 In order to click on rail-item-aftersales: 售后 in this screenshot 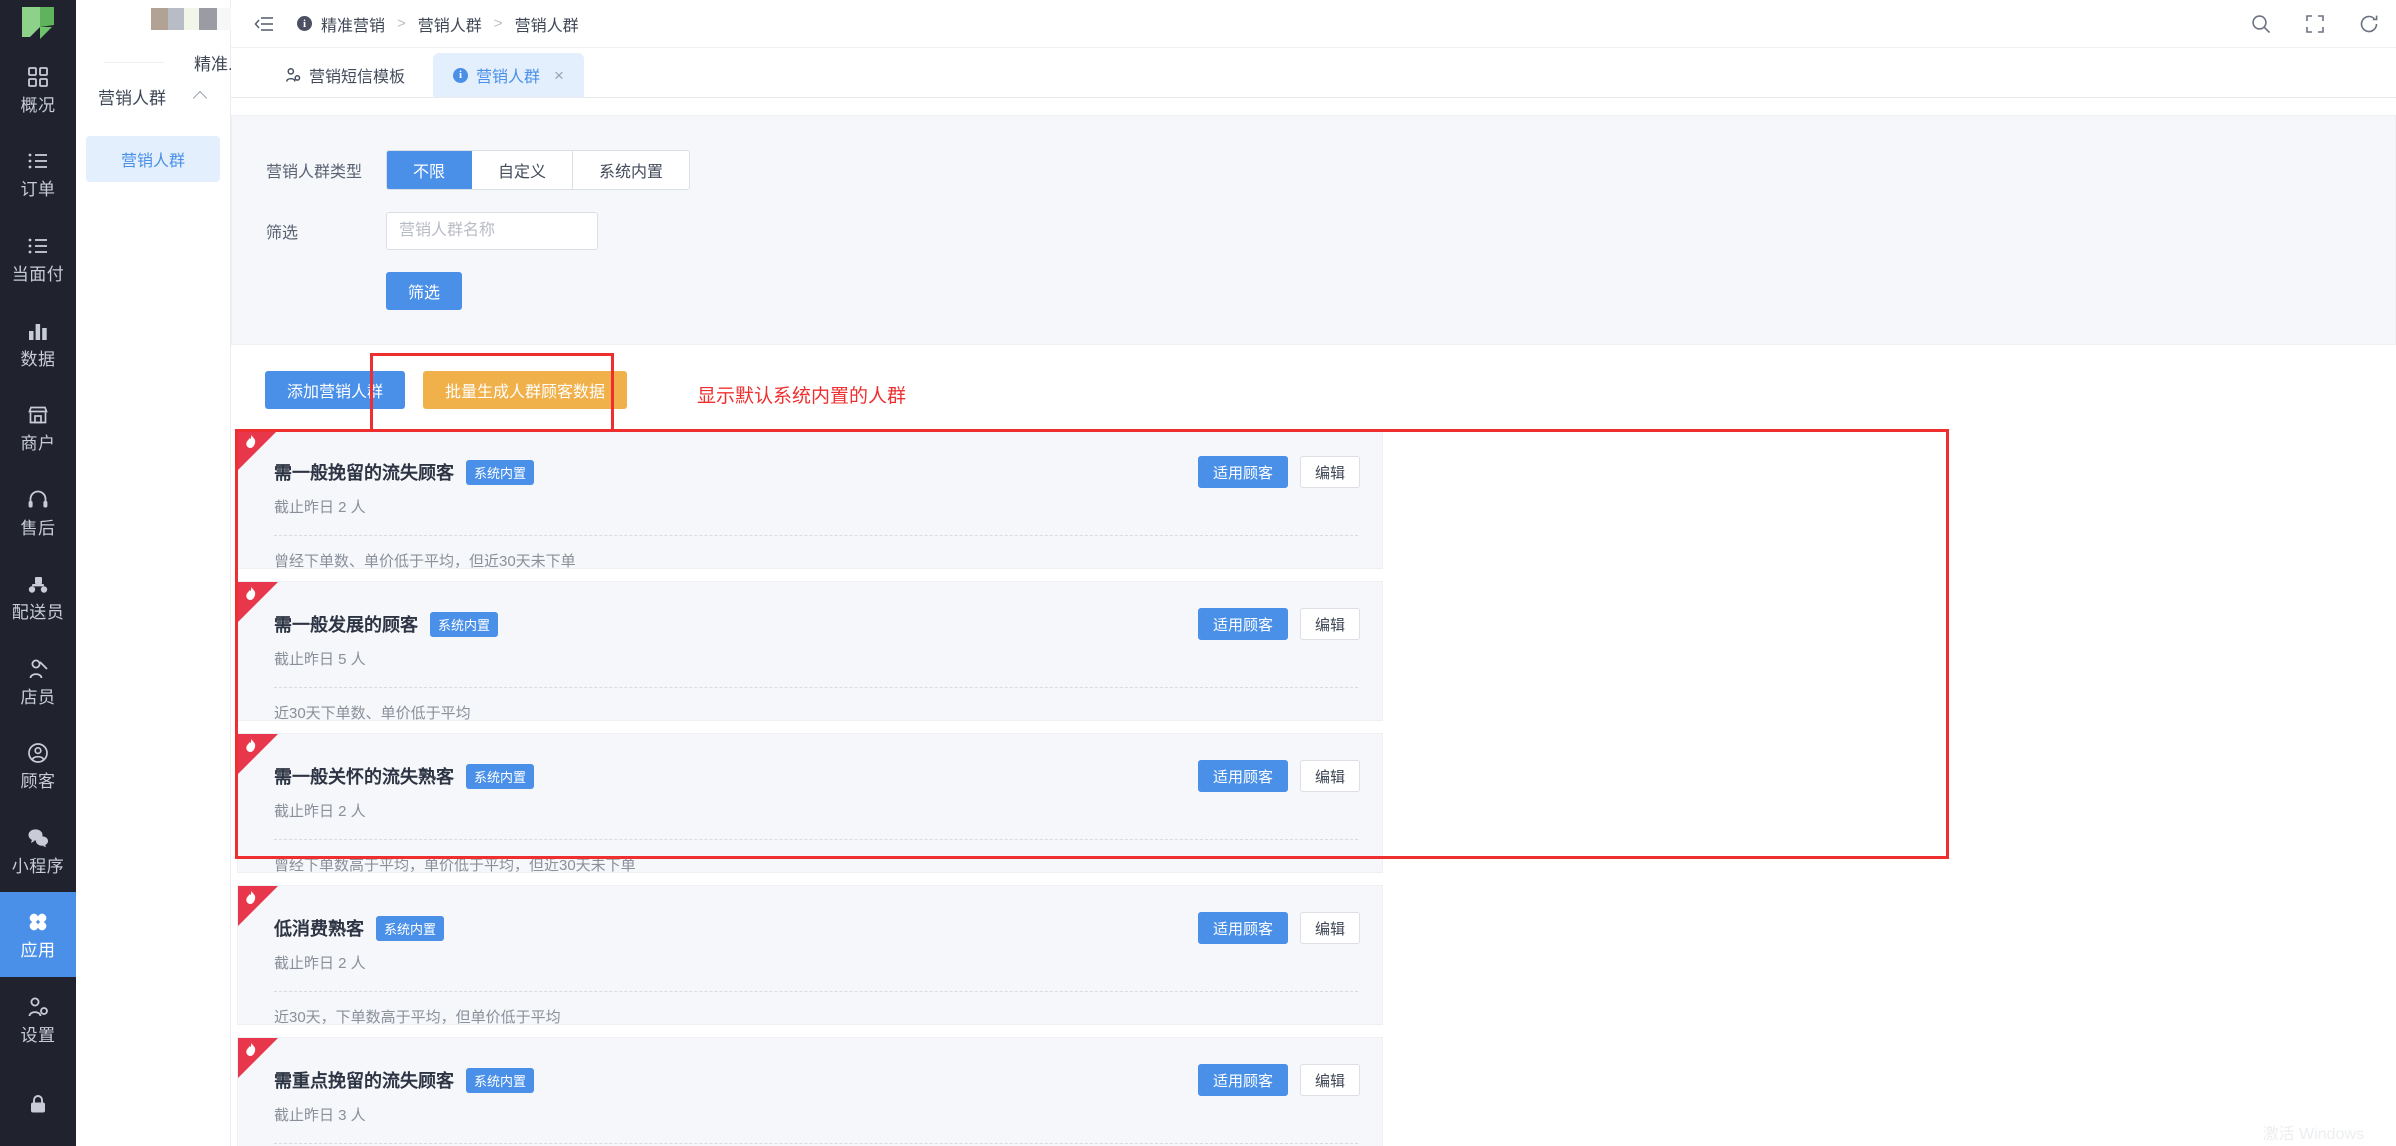, I will do `click(38, 512)`.